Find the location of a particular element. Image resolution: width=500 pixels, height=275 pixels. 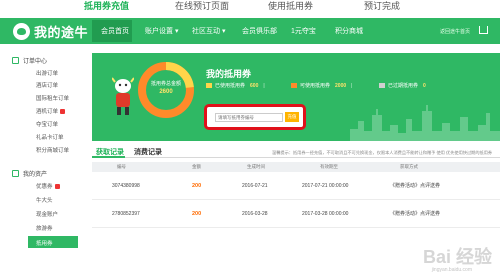

column-header-created: 生成时间 is located at coordinates (256, 166).